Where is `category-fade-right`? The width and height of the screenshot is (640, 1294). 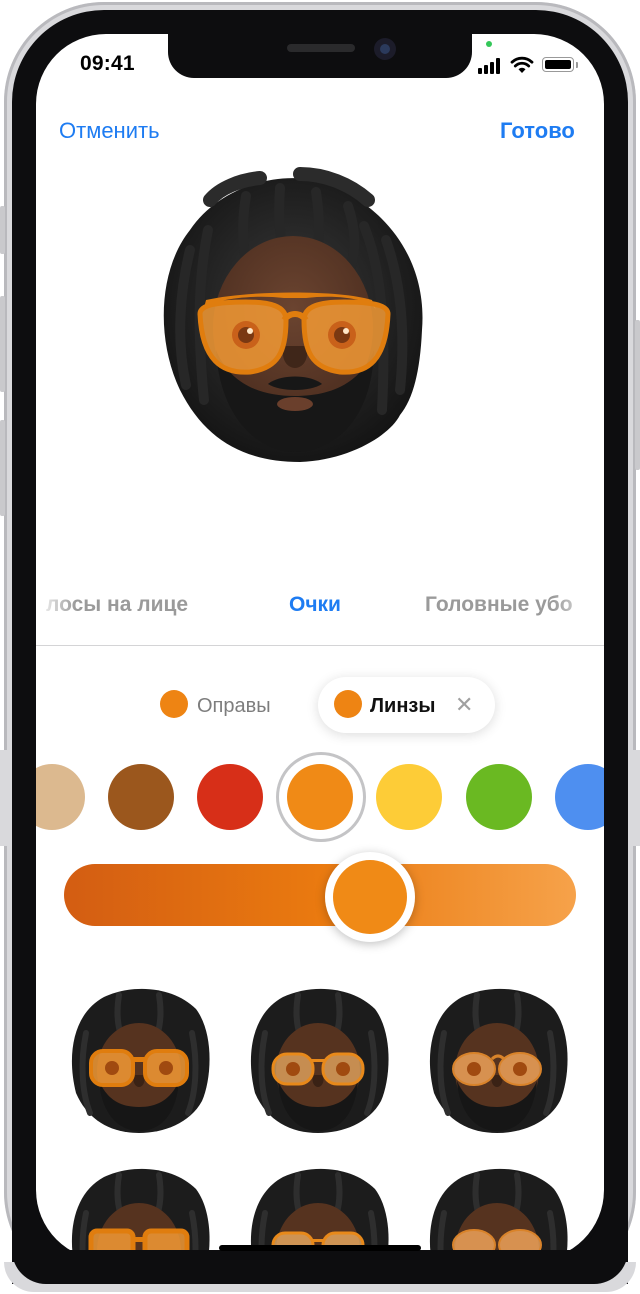 category-fade-right is located at coordinates (578, 605).